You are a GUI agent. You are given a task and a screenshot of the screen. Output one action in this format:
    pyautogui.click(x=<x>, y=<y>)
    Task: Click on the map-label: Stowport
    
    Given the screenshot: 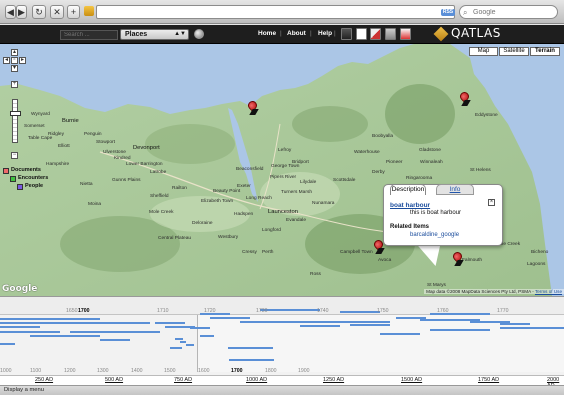 What is the action you would take?
    pyautogui.click(x=105, y=142)
    